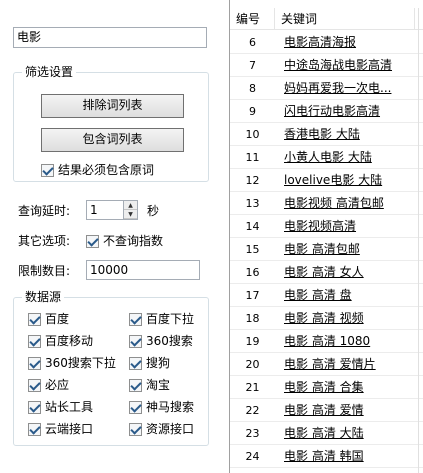 This screenshot has height=473, width=423. I want to click on must-contain-checkbox, so click(47, 170).